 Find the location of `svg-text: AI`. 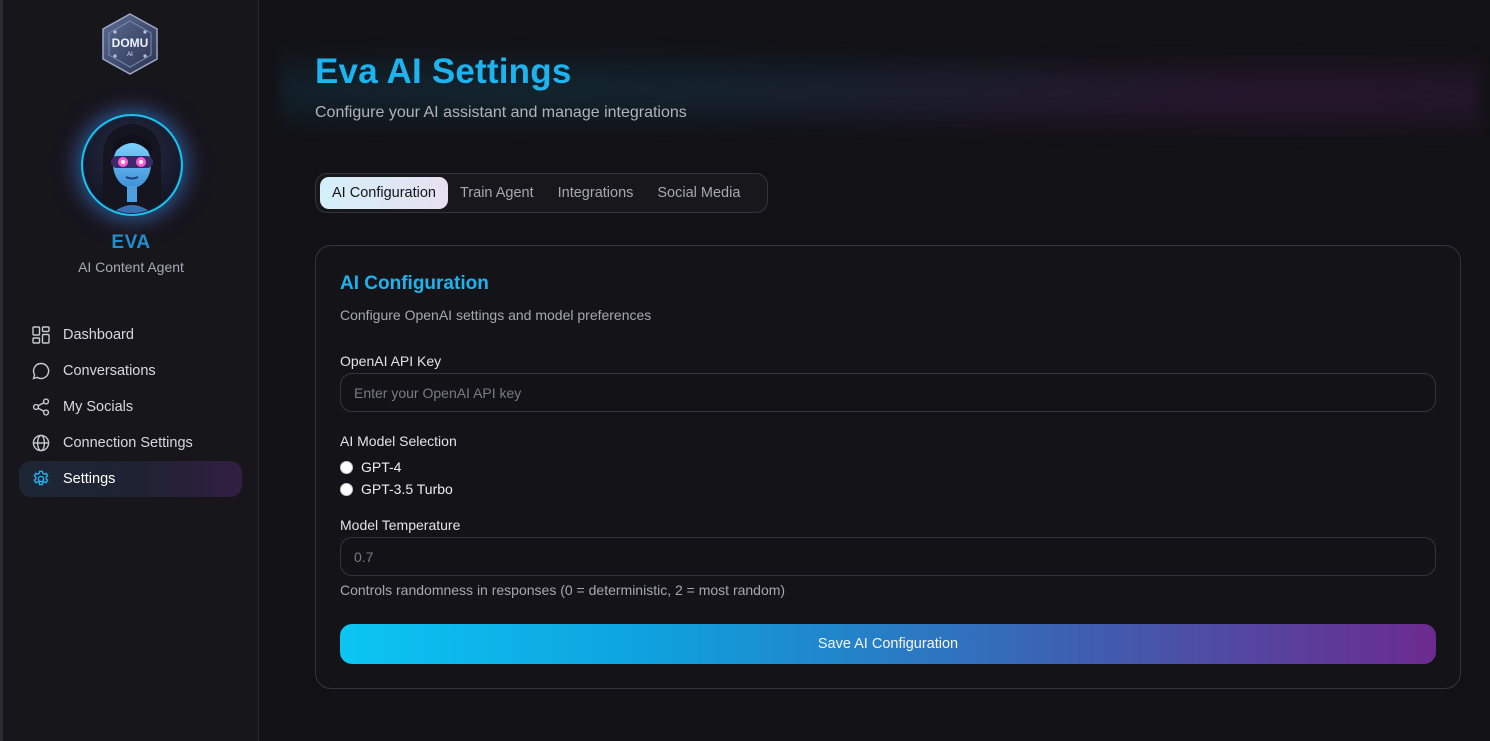

svg-text: AI is located at coordinates (130, 55).